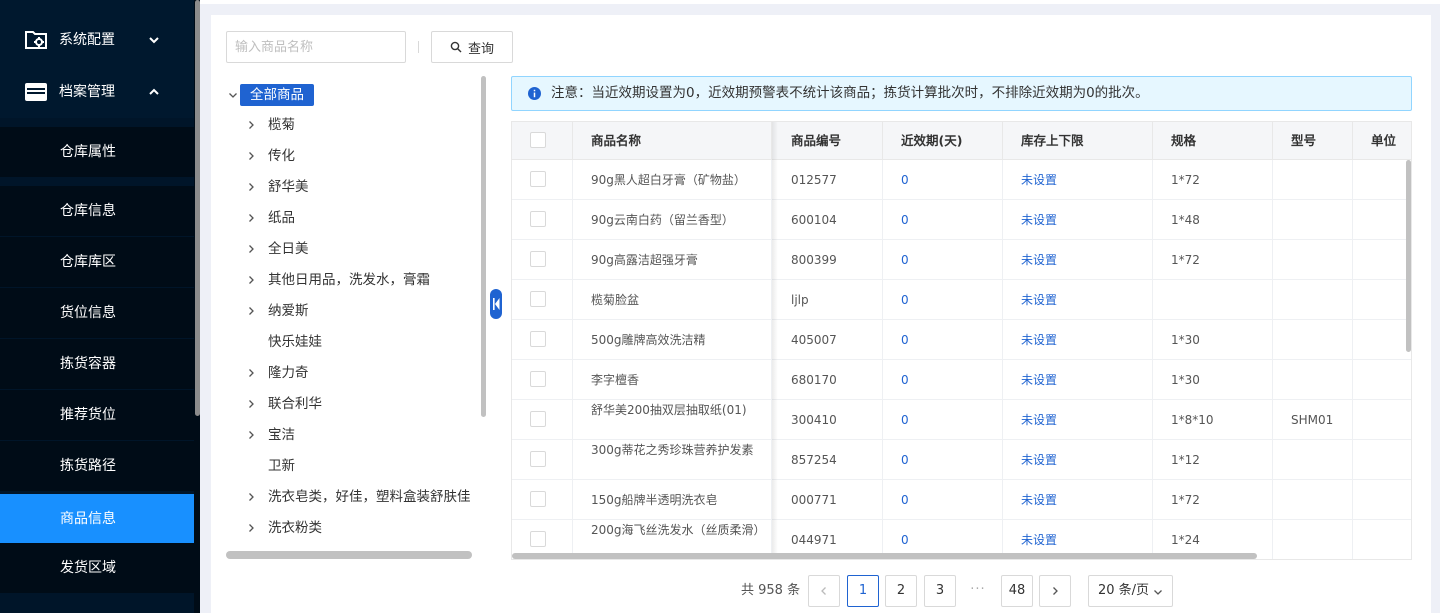 The width and height of the screenshot is (1440, 613). What do you see at coordinates (281, 466) in the screenshot?
I see `tree-node: 卫新` at bounding box center [281, 466].